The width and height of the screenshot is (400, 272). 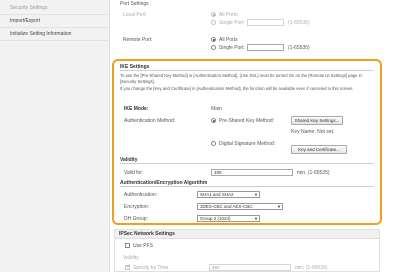 I want to click on use-pfs-checkbox, so click(x=127, y=245).